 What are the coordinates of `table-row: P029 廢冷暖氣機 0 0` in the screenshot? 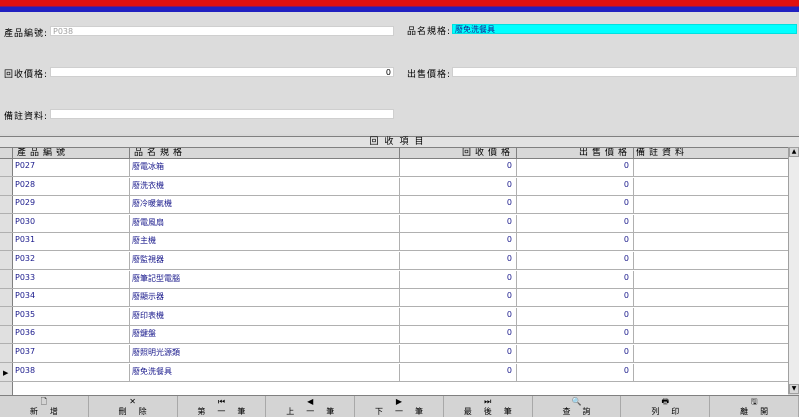 It's located at (394, 205).